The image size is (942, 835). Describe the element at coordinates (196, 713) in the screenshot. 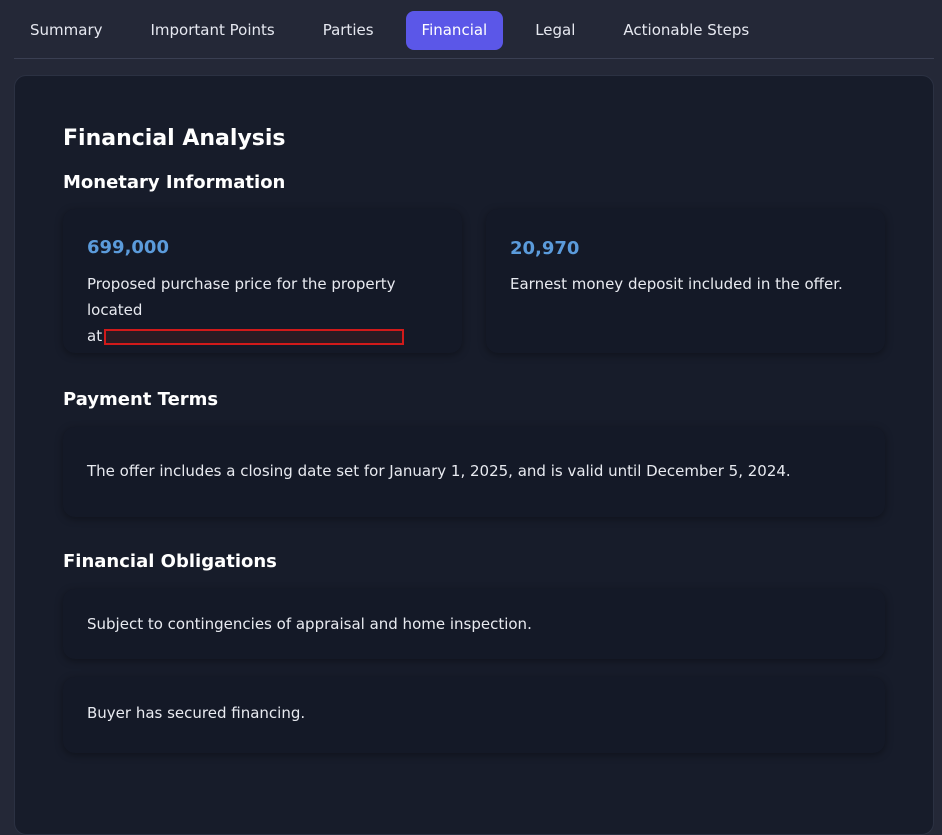

I see `obligation-text: Buyer has secured financing.` at that location.